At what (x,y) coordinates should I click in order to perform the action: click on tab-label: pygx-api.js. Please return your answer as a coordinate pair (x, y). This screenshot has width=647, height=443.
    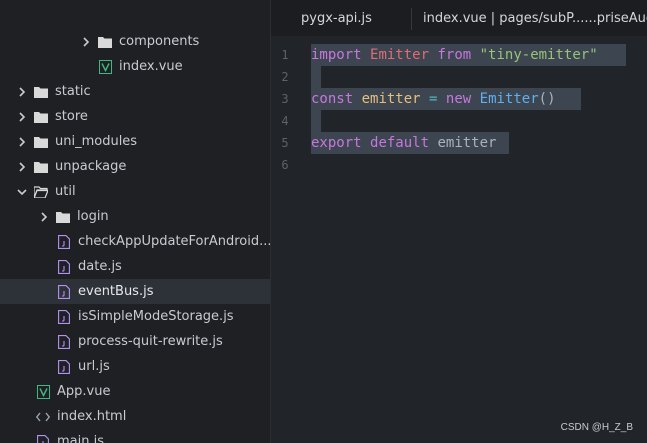
    Looking at the image, I should click on (336, 18).